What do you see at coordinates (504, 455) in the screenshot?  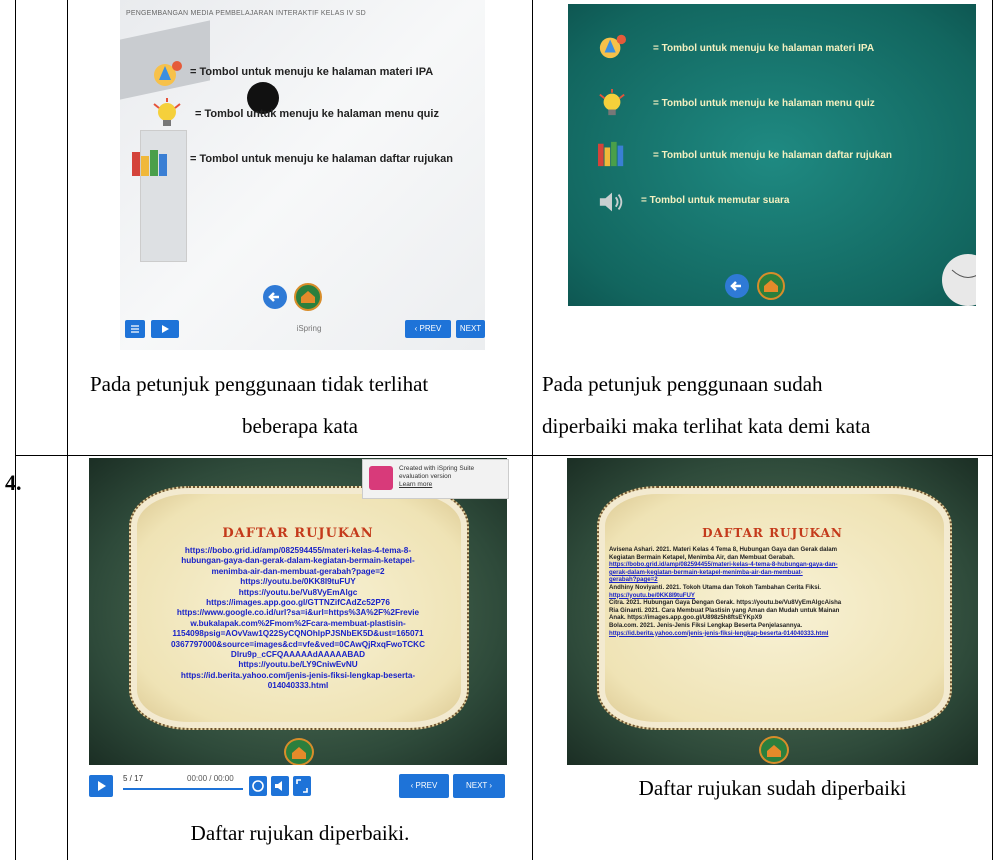 I see `table-row-separator` at bounding box center [504, 455].